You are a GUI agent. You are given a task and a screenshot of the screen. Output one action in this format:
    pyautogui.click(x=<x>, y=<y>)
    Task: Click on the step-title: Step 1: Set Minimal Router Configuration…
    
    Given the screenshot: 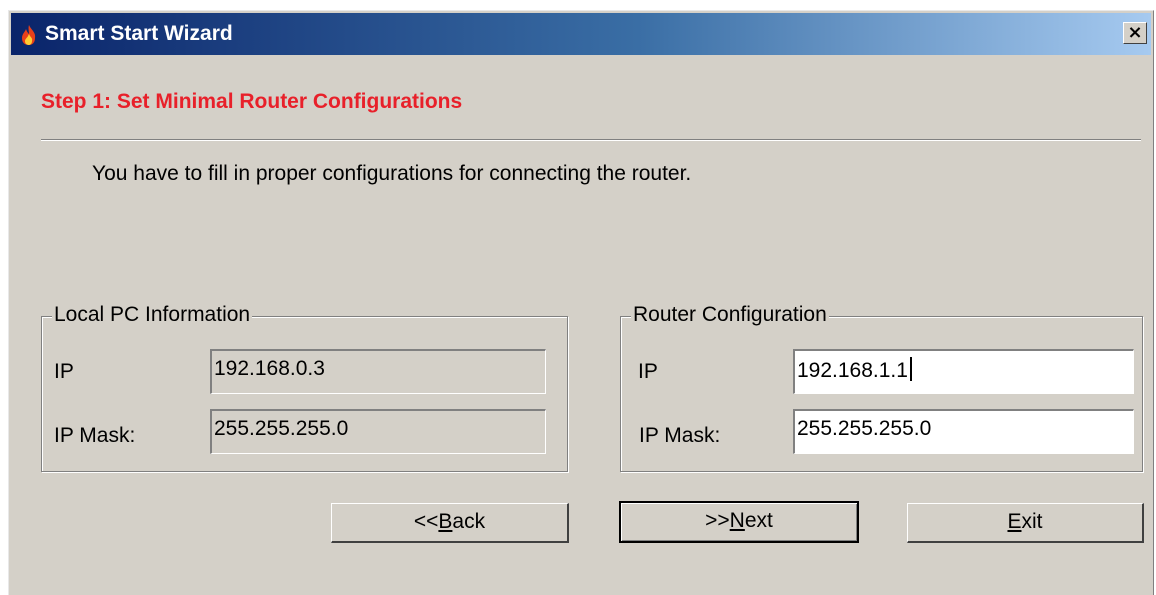 What is the action you would take?
    pyautogui.click(x=252, y=101)
    